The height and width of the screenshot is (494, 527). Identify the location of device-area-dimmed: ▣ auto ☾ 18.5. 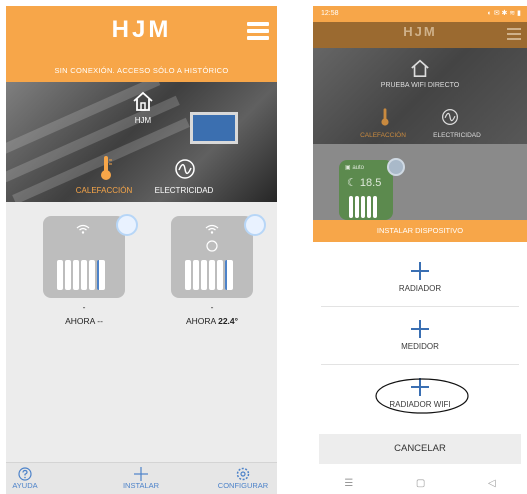
(420, 182).